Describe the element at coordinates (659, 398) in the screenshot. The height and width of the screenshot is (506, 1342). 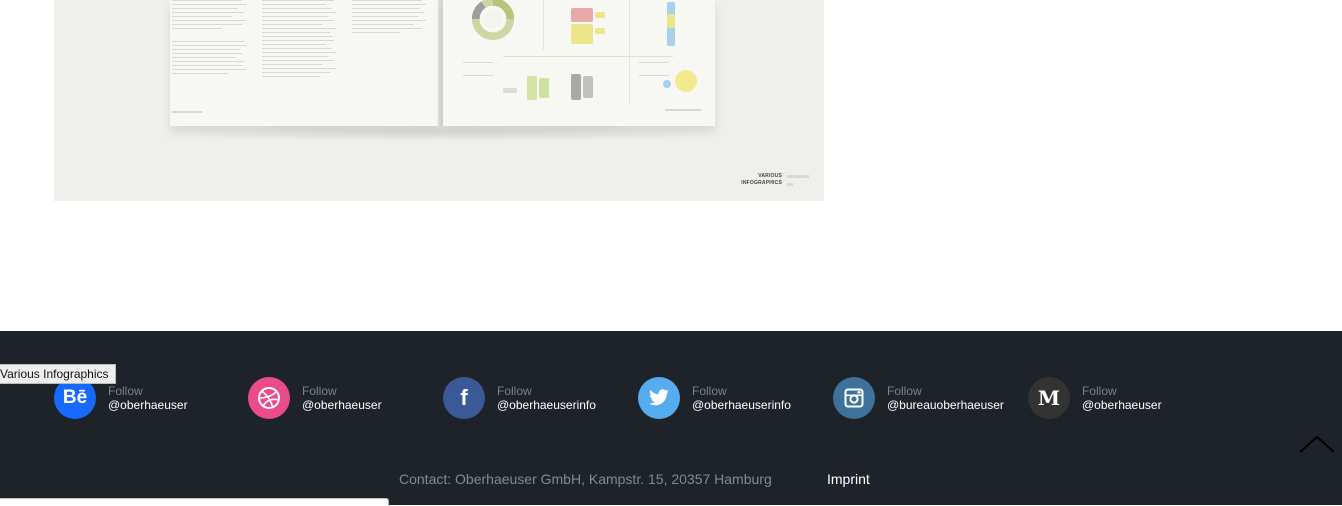
I see `twitter-icon` at that location.